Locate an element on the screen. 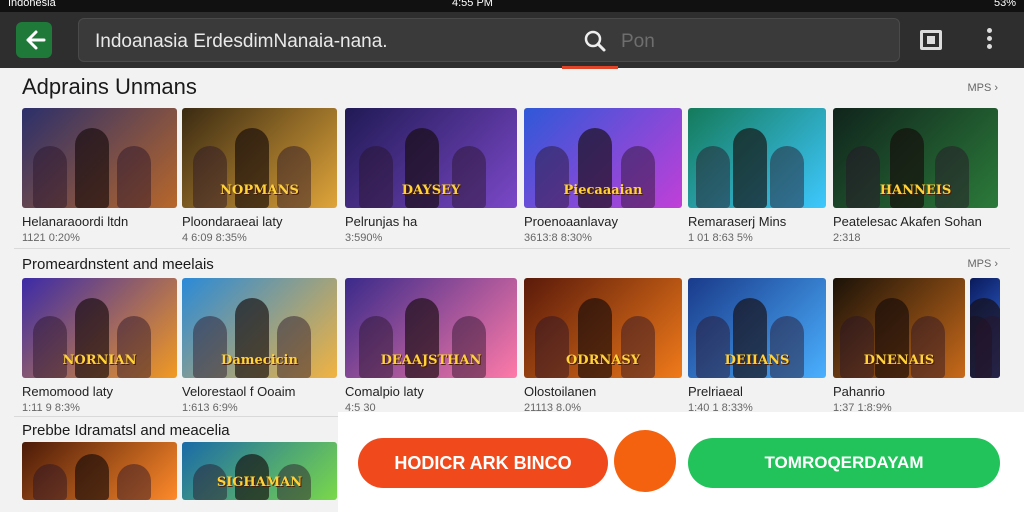 This screenshot has width=1024, height=512. thumbnail-banner: NOPMANS is located at coordinates (259, 190).